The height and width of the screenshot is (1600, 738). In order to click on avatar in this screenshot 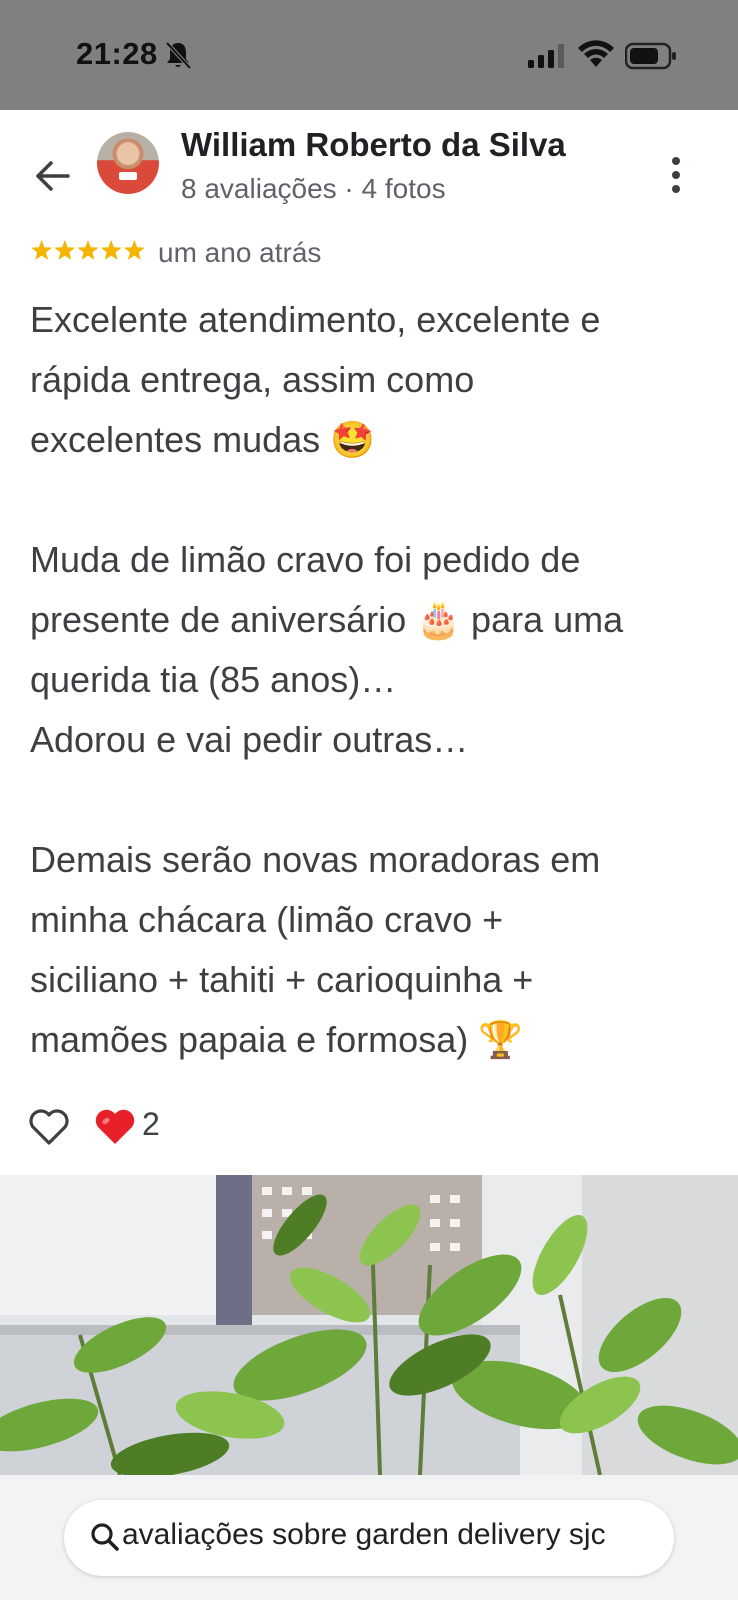, I will do `click(128, 163)`.